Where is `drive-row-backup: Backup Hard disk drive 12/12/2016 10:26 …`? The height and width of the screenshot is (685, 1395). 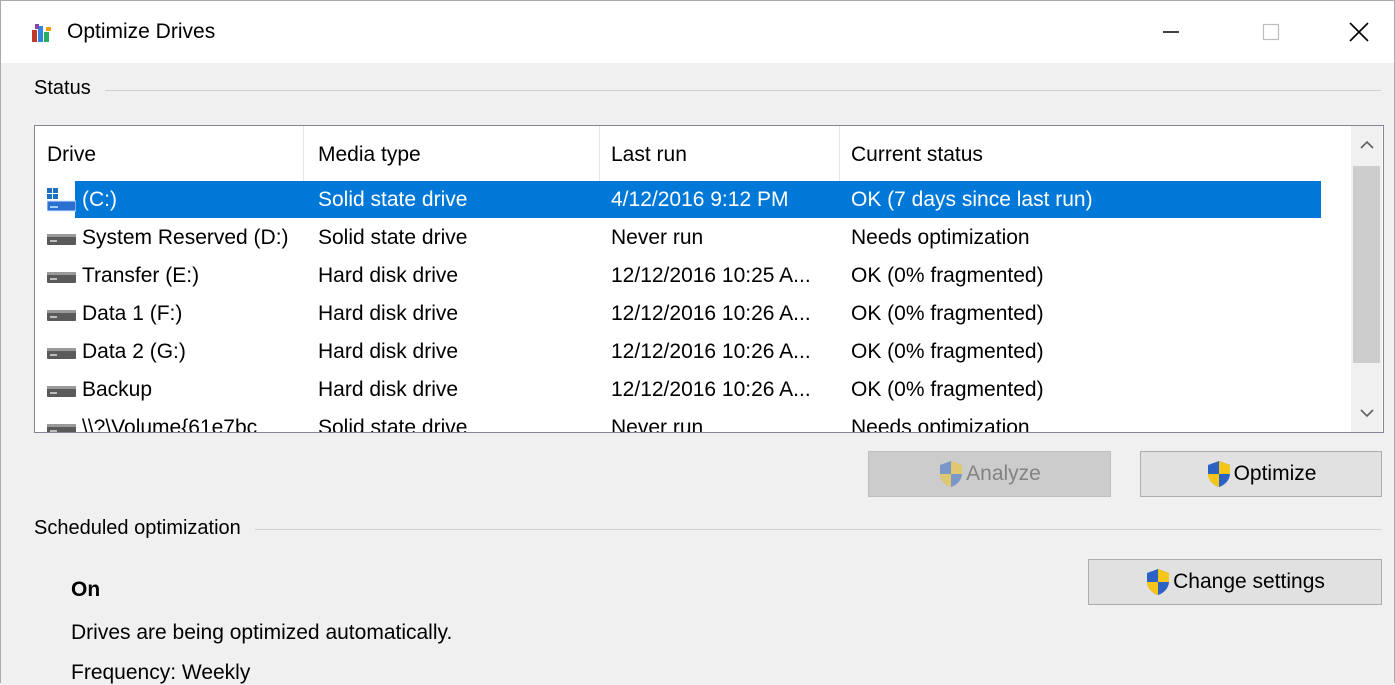
drive-row-backup: Backup Hard disk drive 12/12/2016 10:26 … is located at coordinates (678, 390).